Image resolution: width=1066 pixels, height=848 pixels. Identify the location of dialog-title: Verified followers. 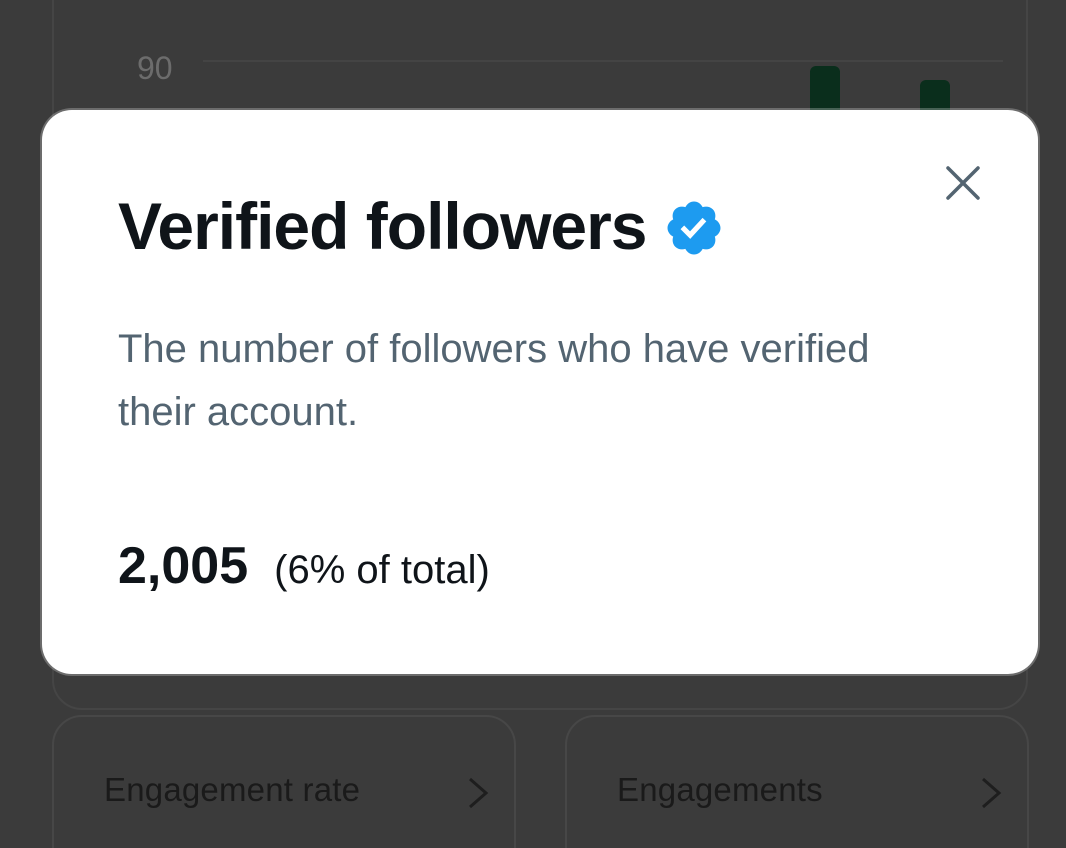
(382, 226).